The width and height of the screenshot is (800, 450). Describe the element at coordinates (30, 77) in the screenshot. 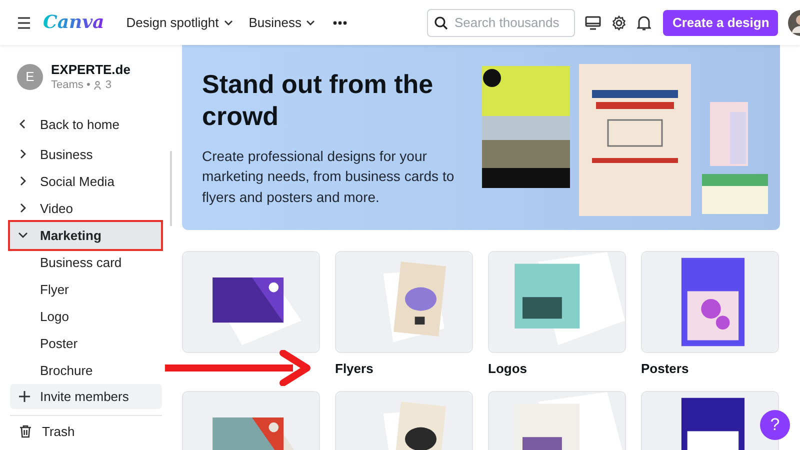

I see `team-avatar: E` at that location.